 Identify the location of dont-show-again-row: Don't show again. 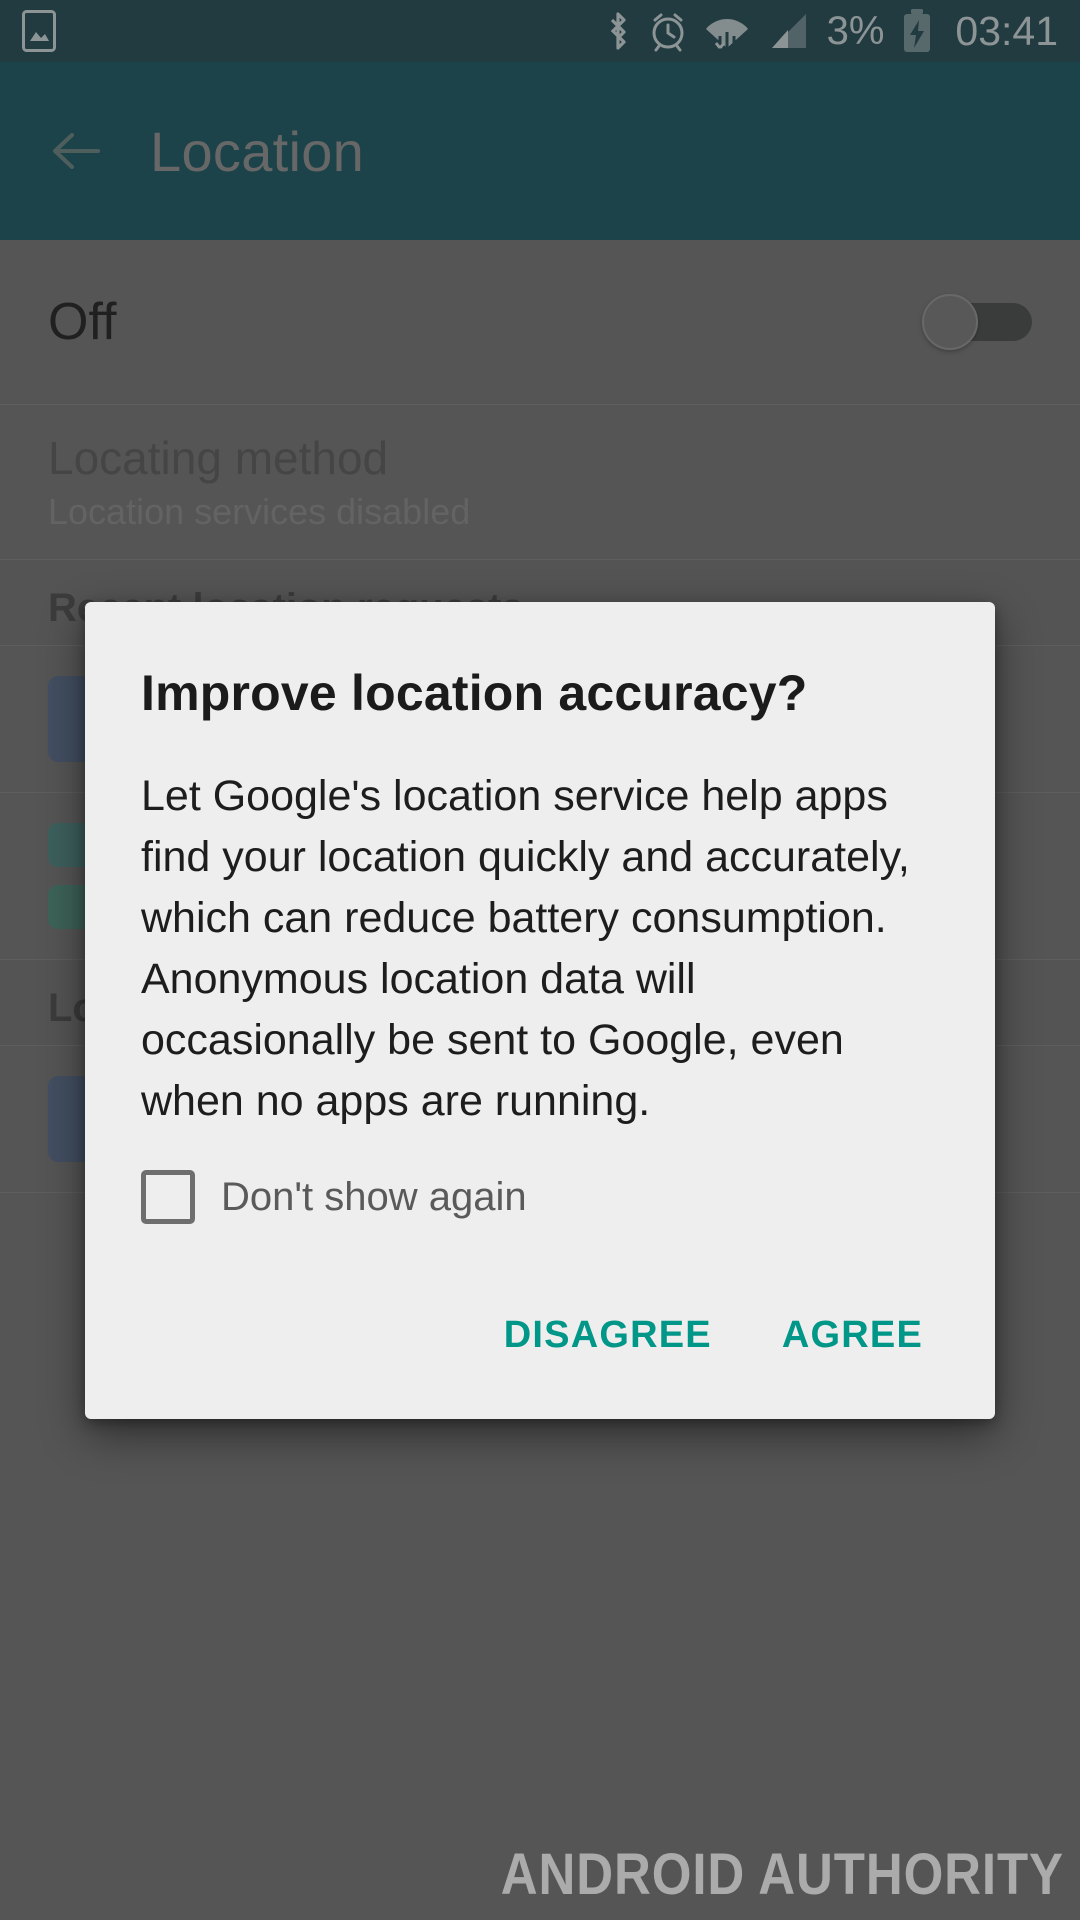
(540, 1178).